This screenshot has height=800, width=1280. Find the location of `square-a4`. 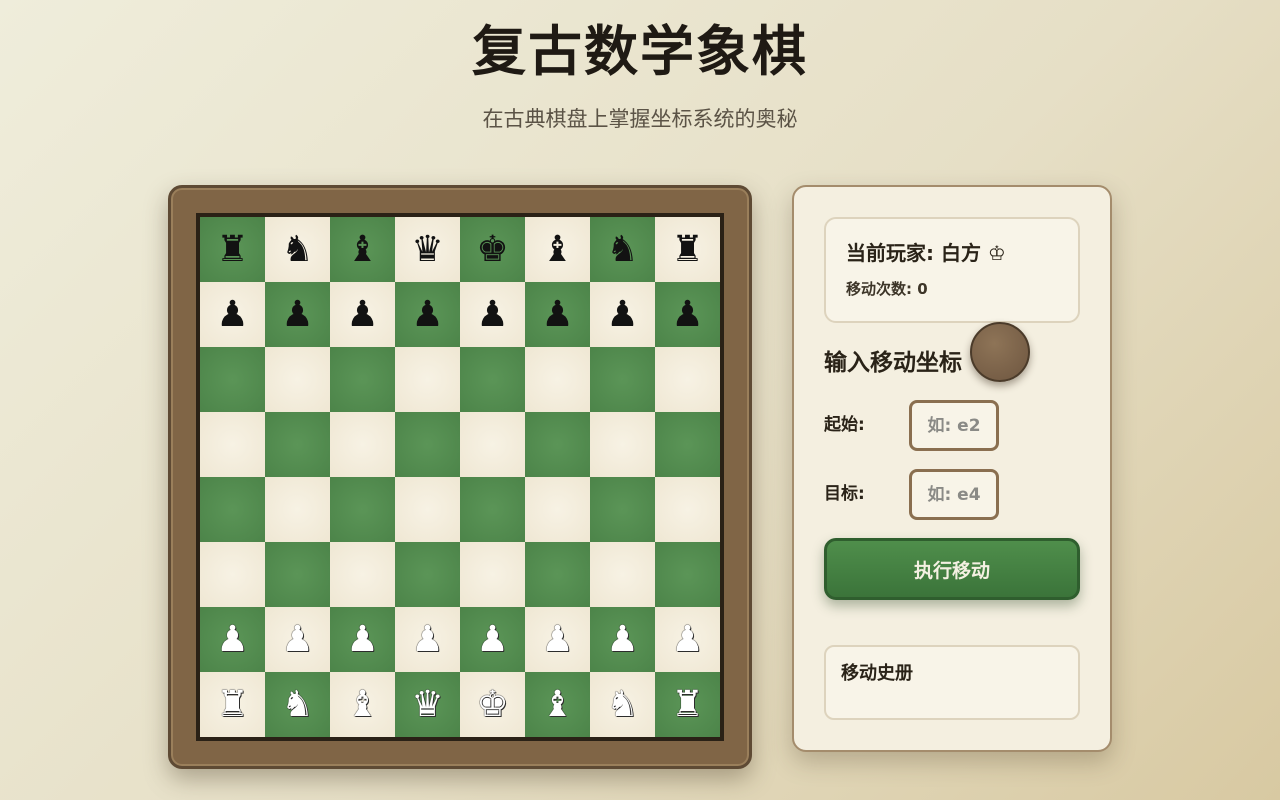

square-a4 is located at coordinates (232, 509).